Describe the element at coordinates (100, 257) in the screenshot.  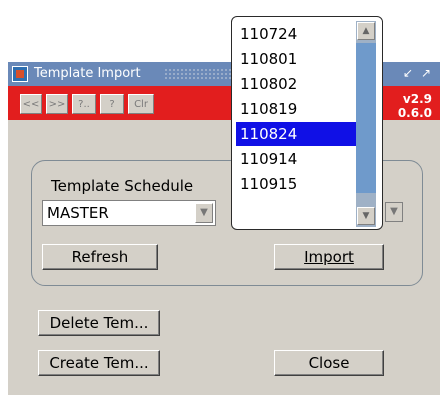
I see `refresh-button: Refresh` at that location.